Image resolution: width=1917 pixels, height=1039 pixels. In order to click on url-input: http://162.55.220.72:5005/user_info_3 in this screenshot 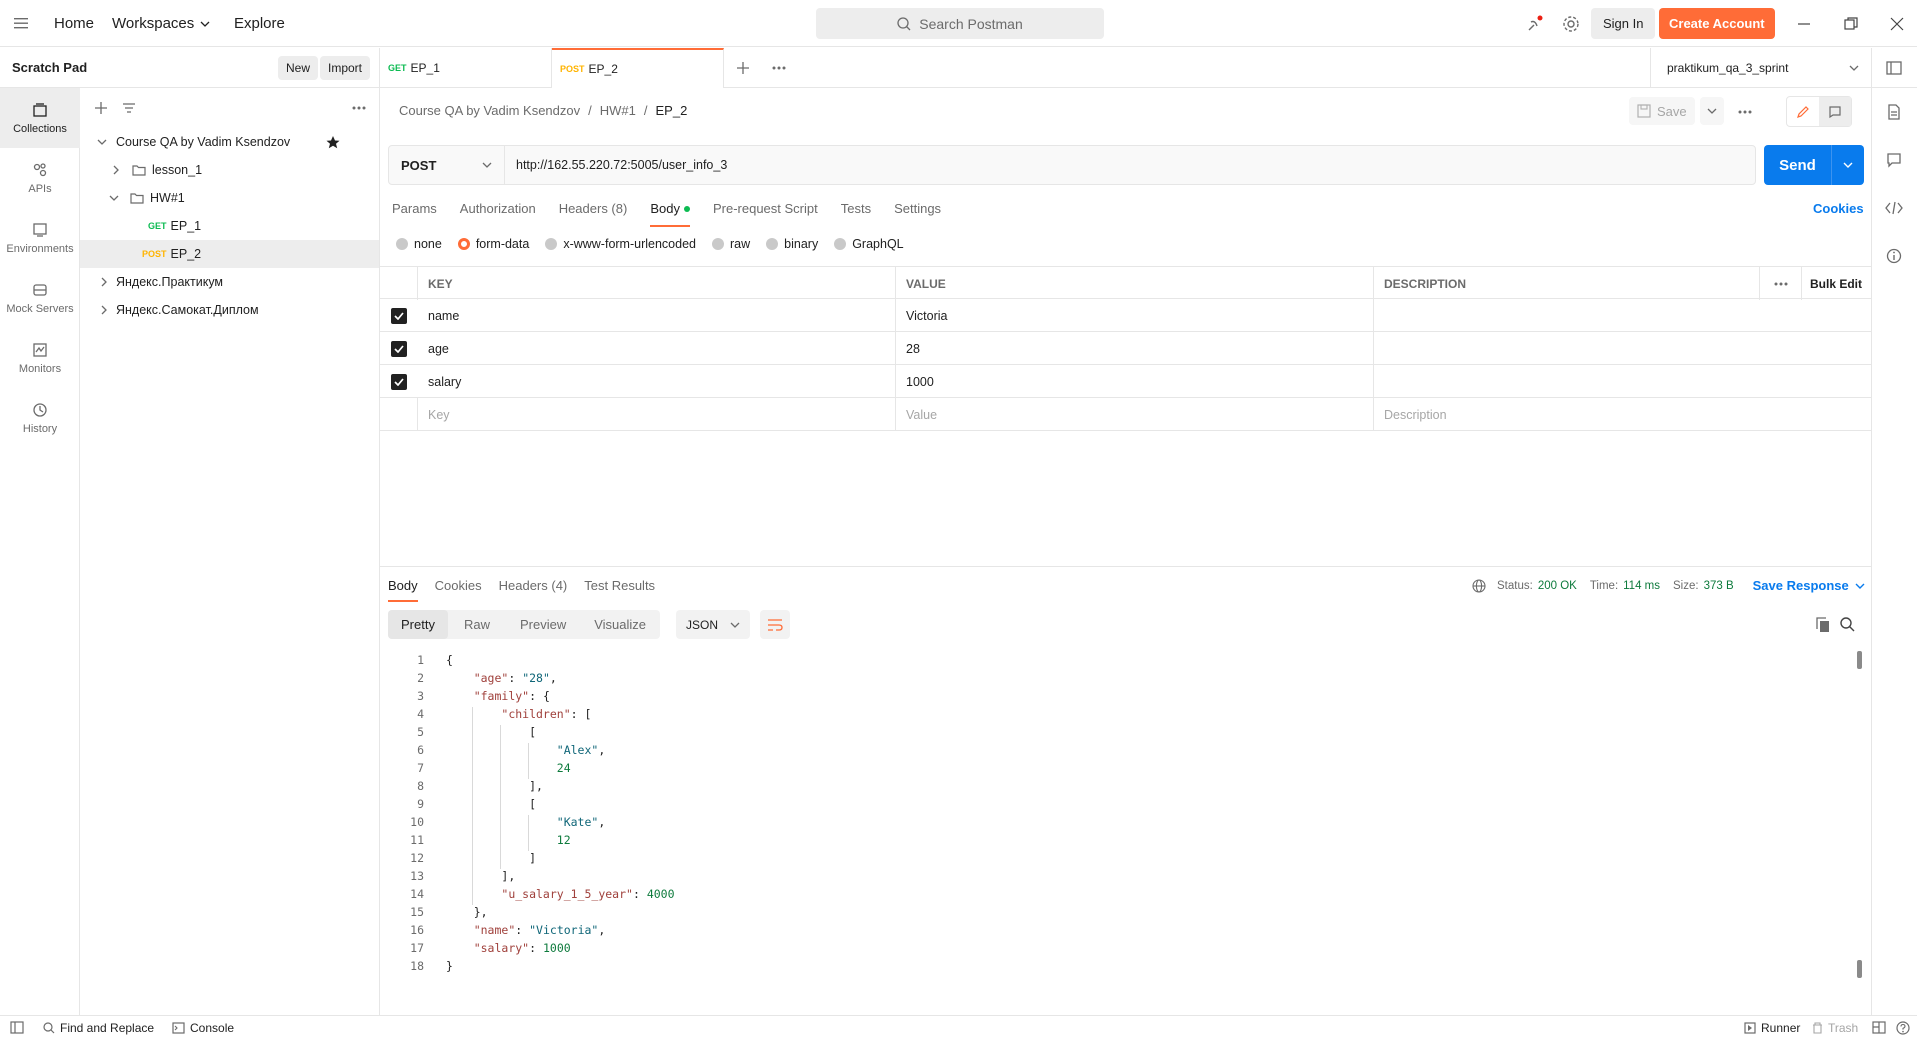, I will do `click(1135, 165)`.